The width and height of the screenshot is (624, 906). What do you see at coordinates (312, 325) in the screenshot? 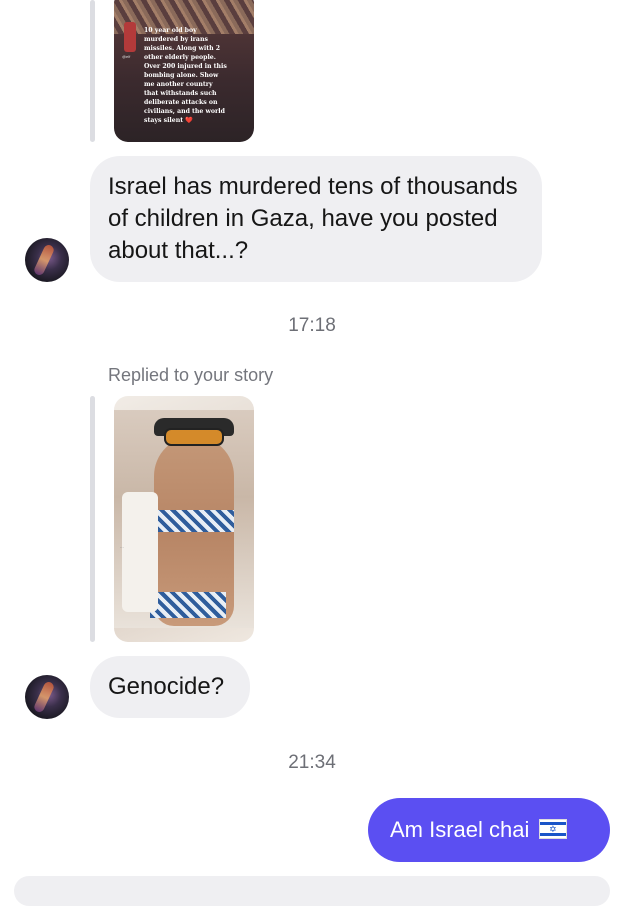
I see `message-timestamp: 17:18` at bounding box center [312, 325].